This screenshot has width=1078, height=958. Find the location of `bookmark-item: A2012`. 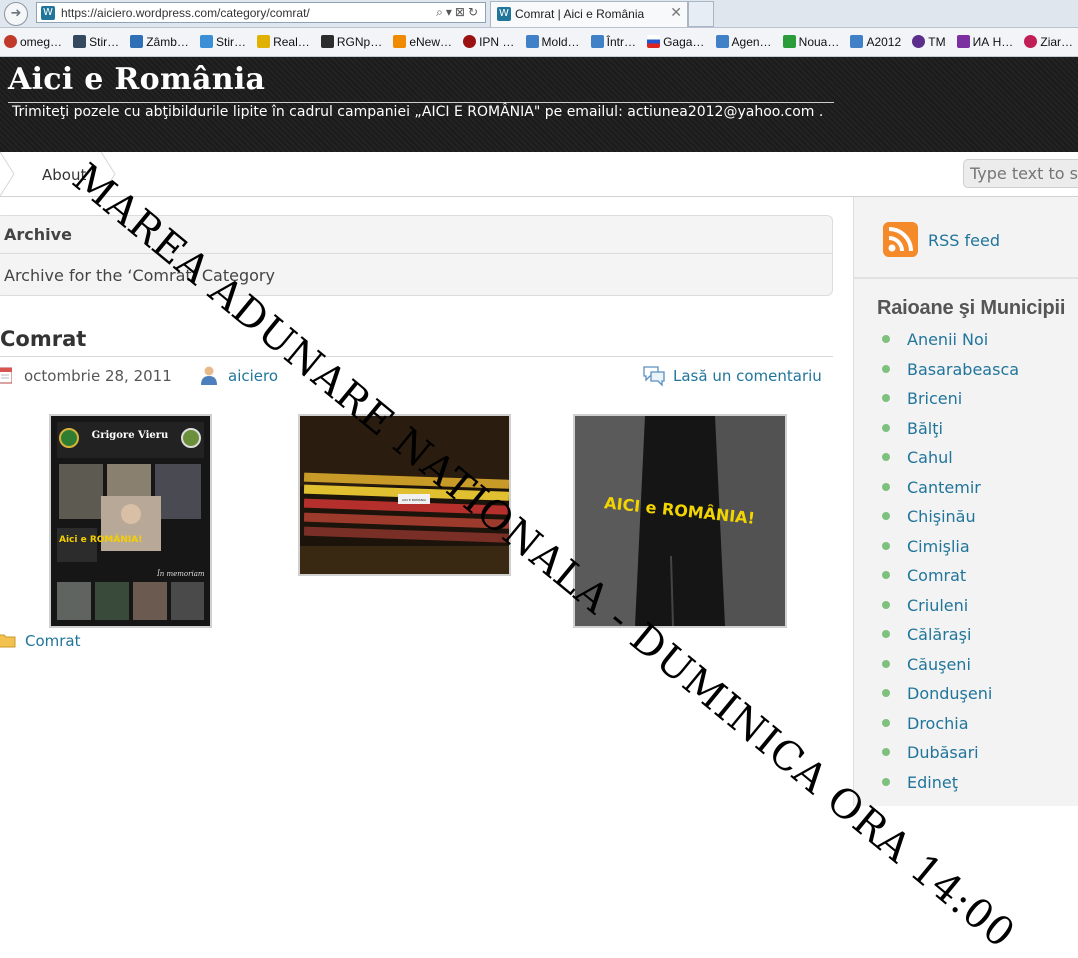

bookmark-item: A2012 is located at coordinates (875, 42).